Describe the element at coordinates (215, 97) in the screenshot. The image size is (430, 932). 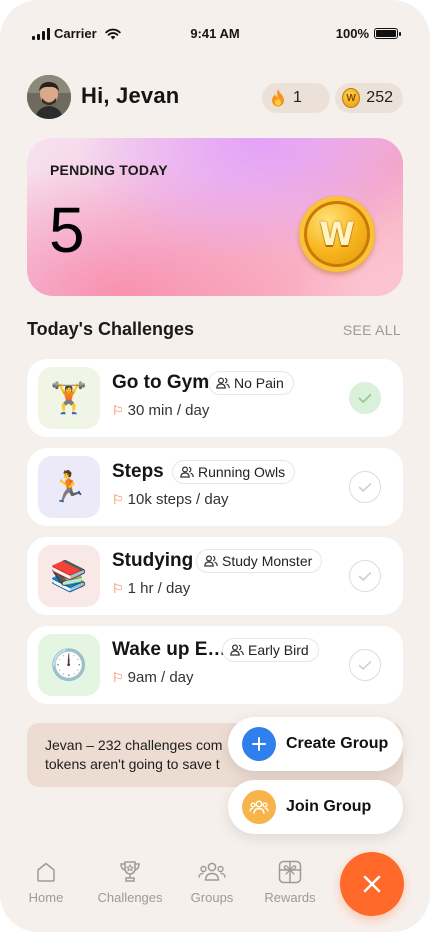
I see `header: Hi, Jevan 1 W 252` at that location.